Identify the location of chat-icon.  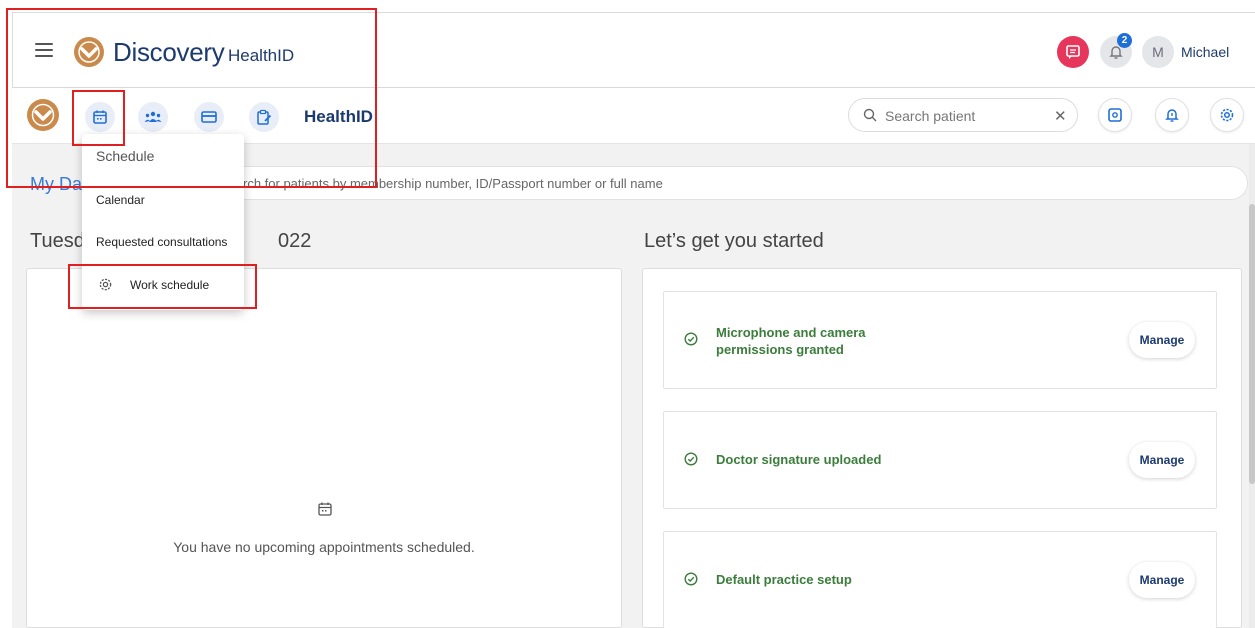
(1073, 52).